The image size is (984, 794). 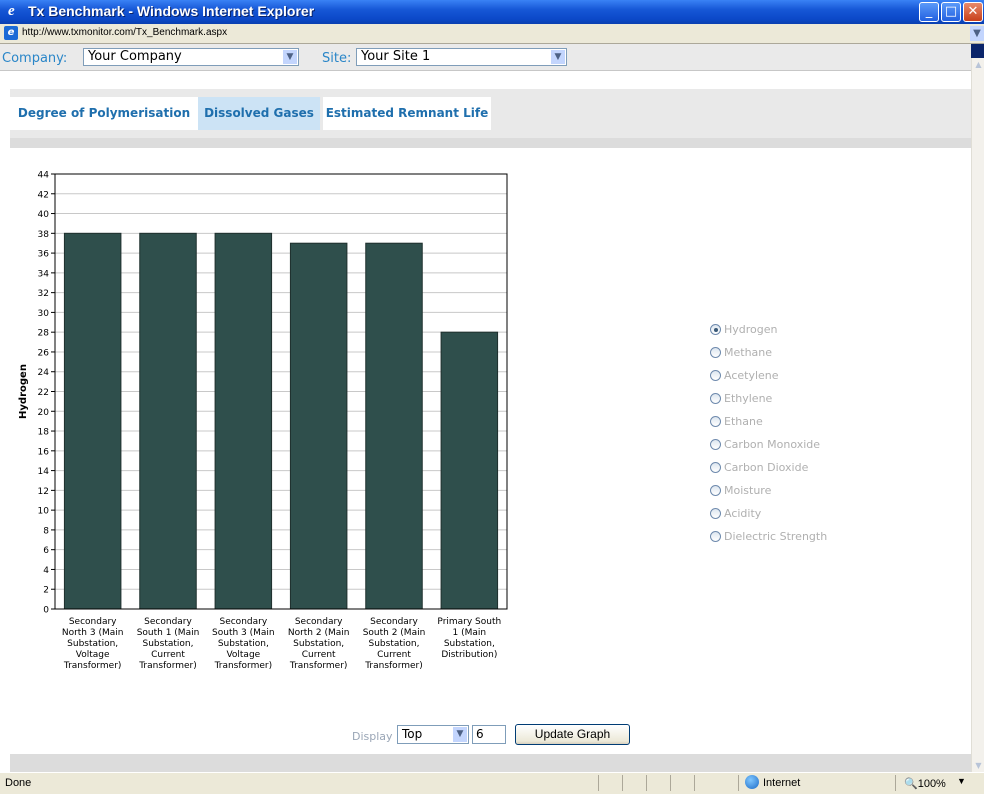 What do you see at coordinates (973, 12) in the screenshot?
I see `close-button: ✕` at bounding box center [973, 12].